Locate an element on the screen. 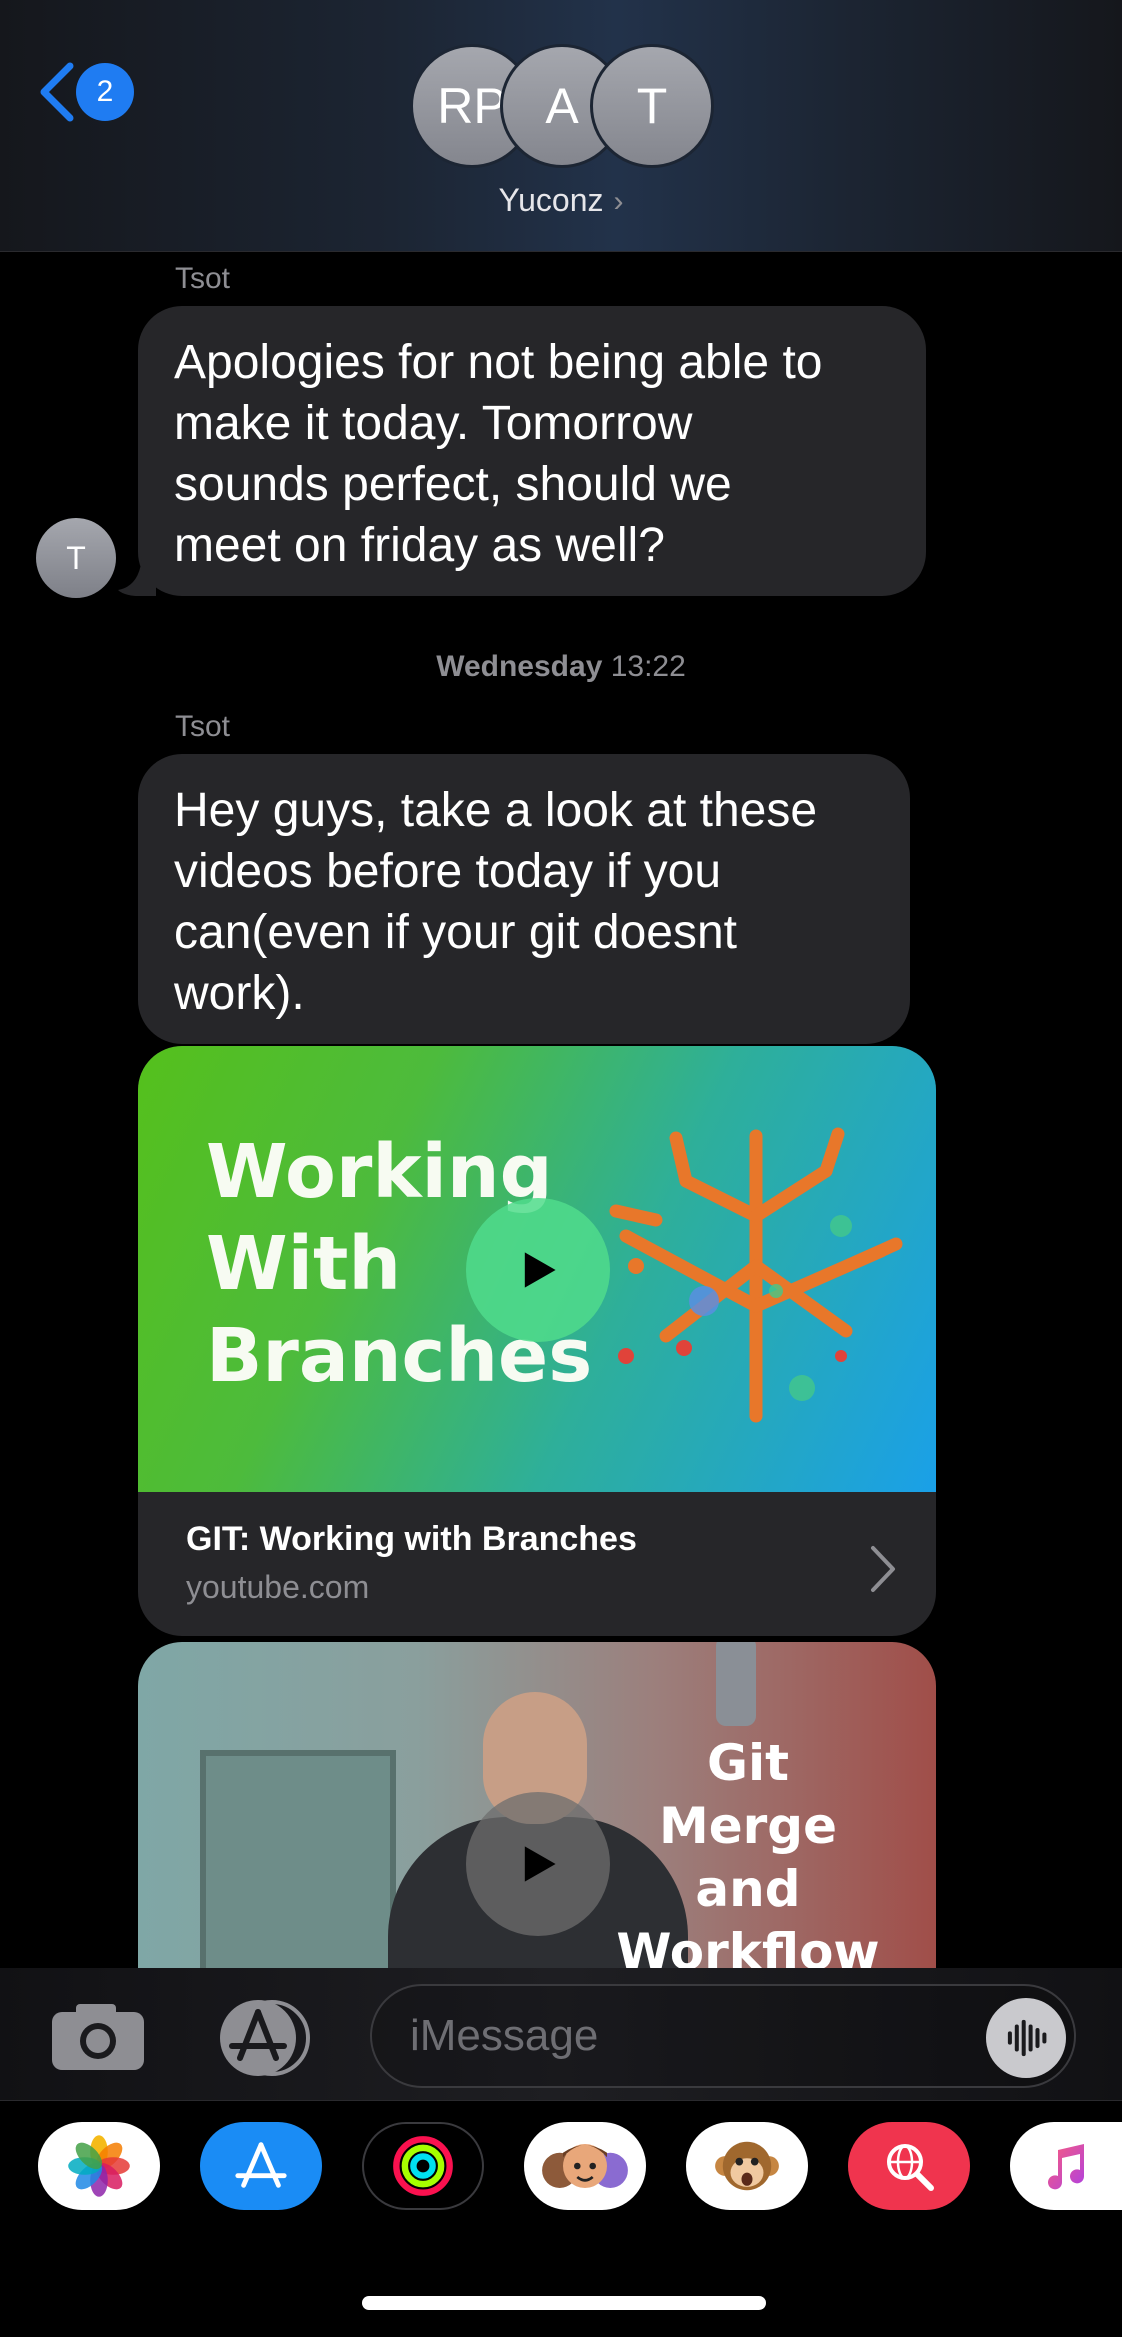 This screenshot has width=1122, height=2337. link-title: GIT: Working with Branches is located at coordinates (411, 1539).